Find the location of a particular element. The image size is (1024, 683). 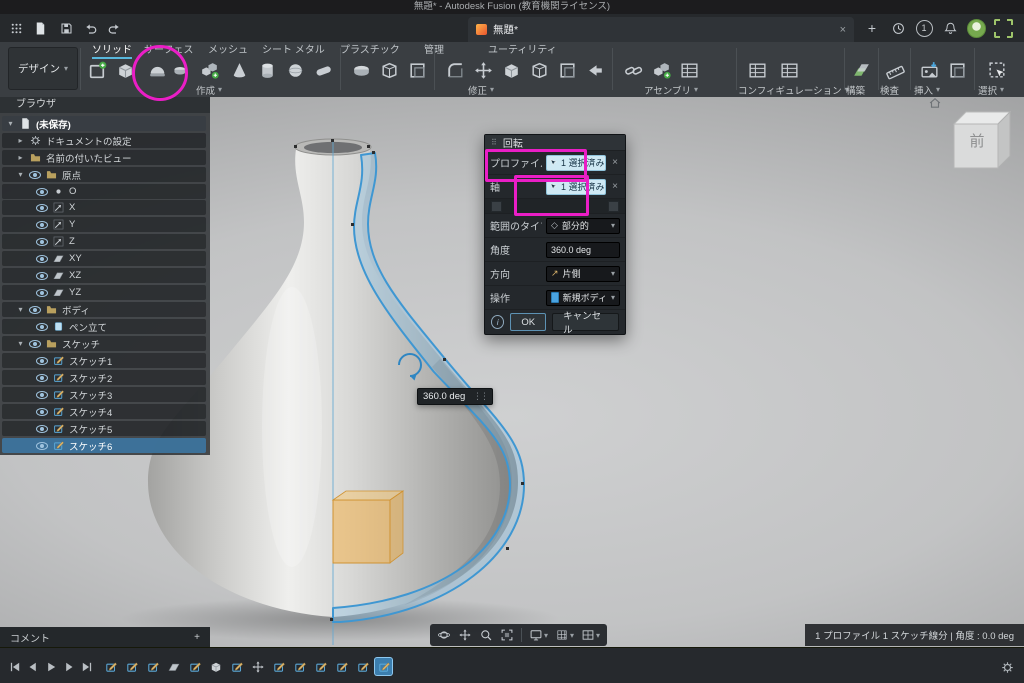

joint-tool-icon is located at coordinates (689, 70).